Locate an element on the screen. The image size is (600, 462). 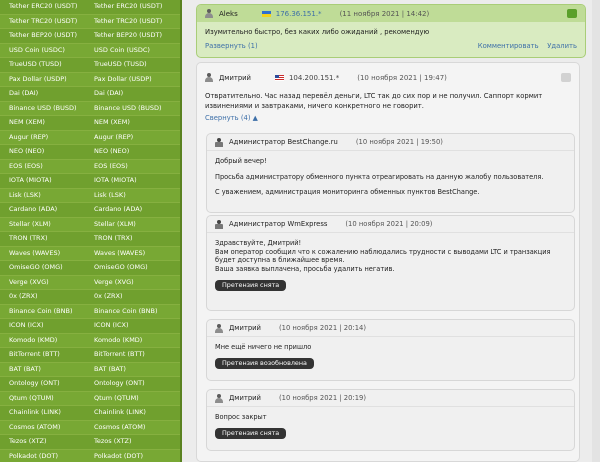
give-currency: Tether TRC20 (USDT) is located at coordinates (43, 21).